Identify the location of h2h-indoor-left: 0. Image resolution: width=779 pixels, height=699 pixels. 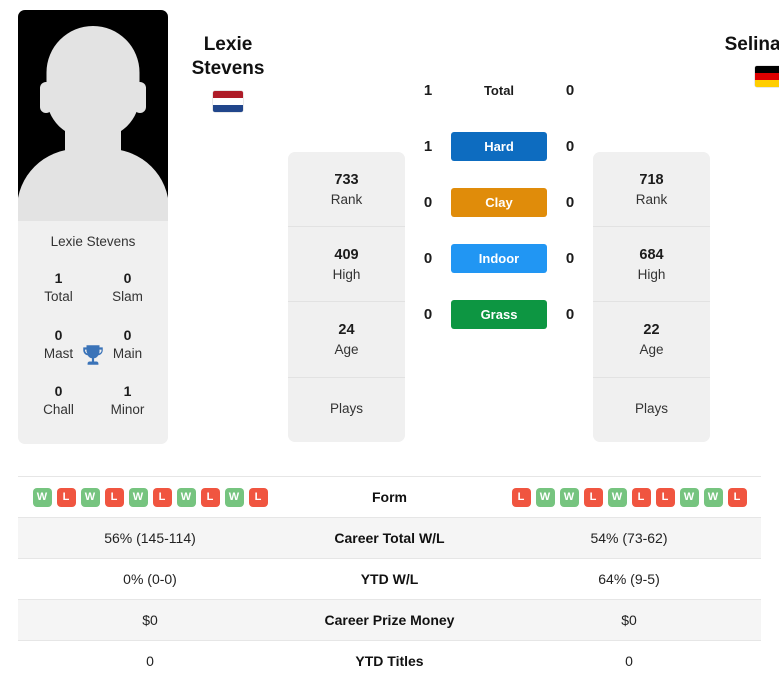
(428, 258).